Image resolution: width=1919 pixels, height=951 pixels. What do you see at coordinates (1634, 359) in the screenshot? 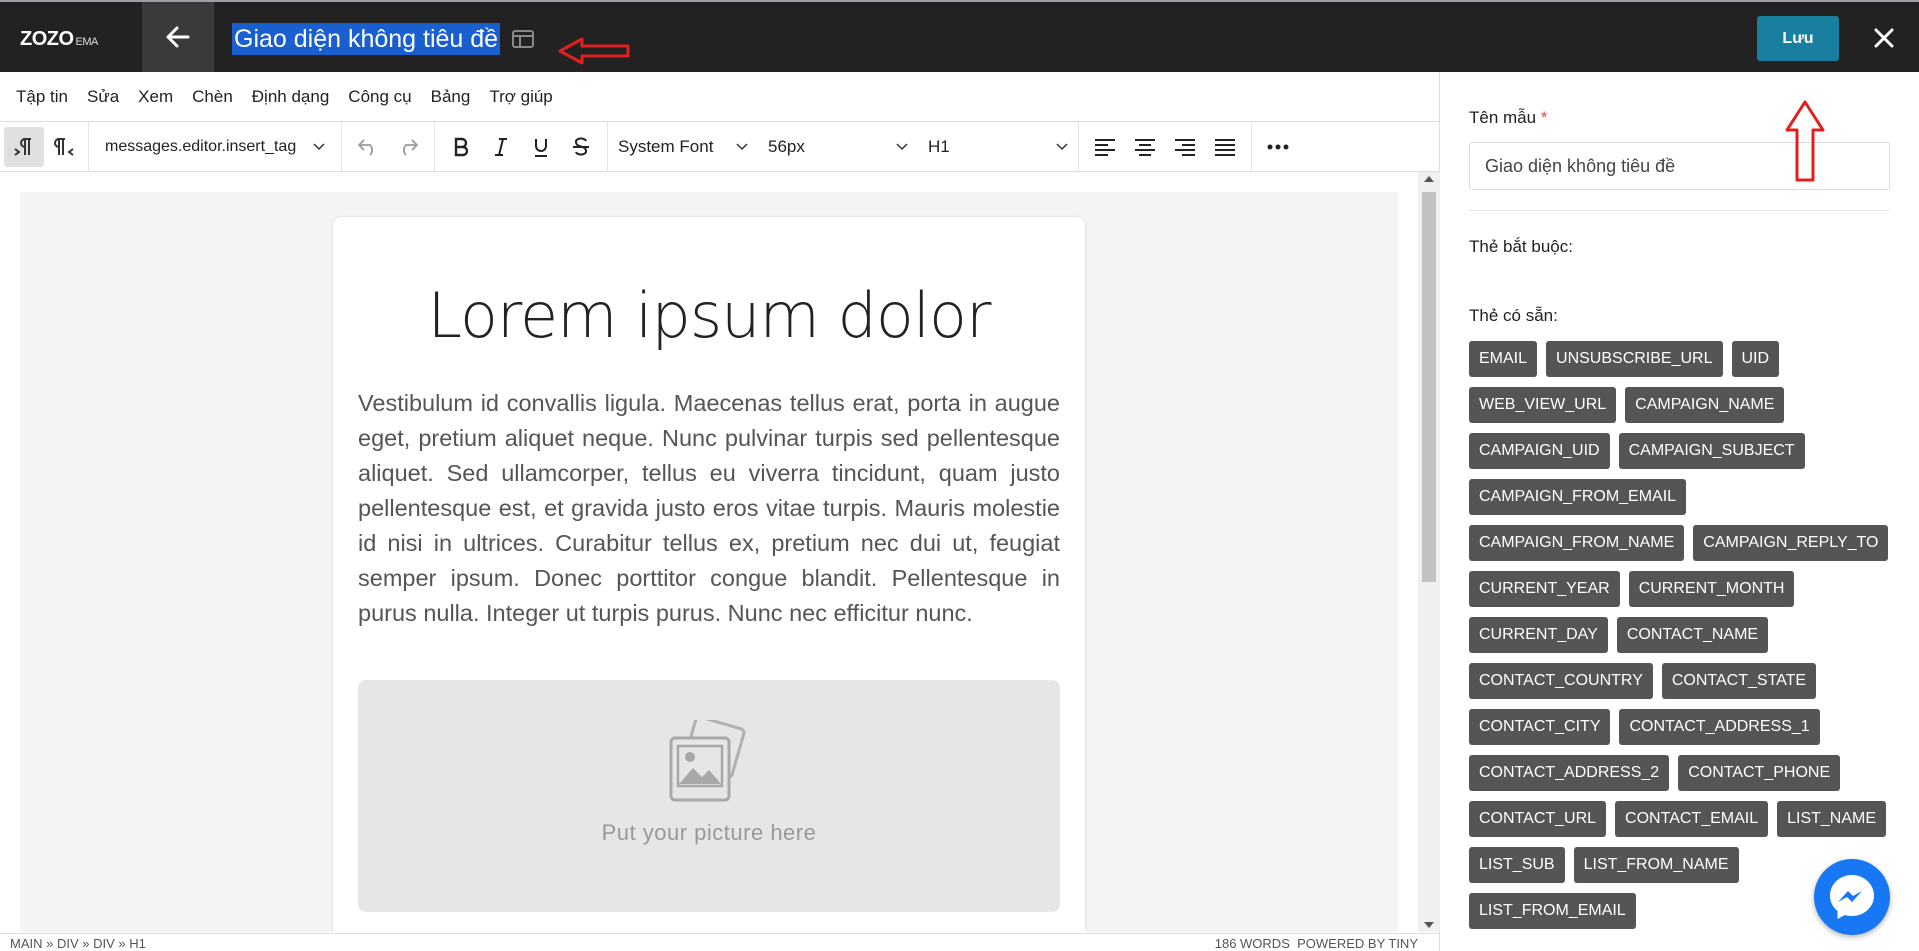
I see `tag-unsubscribe-url: UNSUBSCRIBE_URL` at bounding box center [1634, 359].